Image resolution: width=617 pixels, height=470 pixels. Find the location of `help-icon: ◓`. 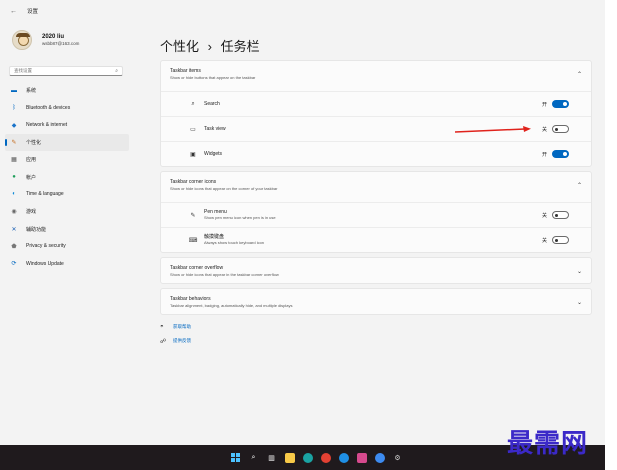

help-icon: ◓ is located at coordinates (162, 327).